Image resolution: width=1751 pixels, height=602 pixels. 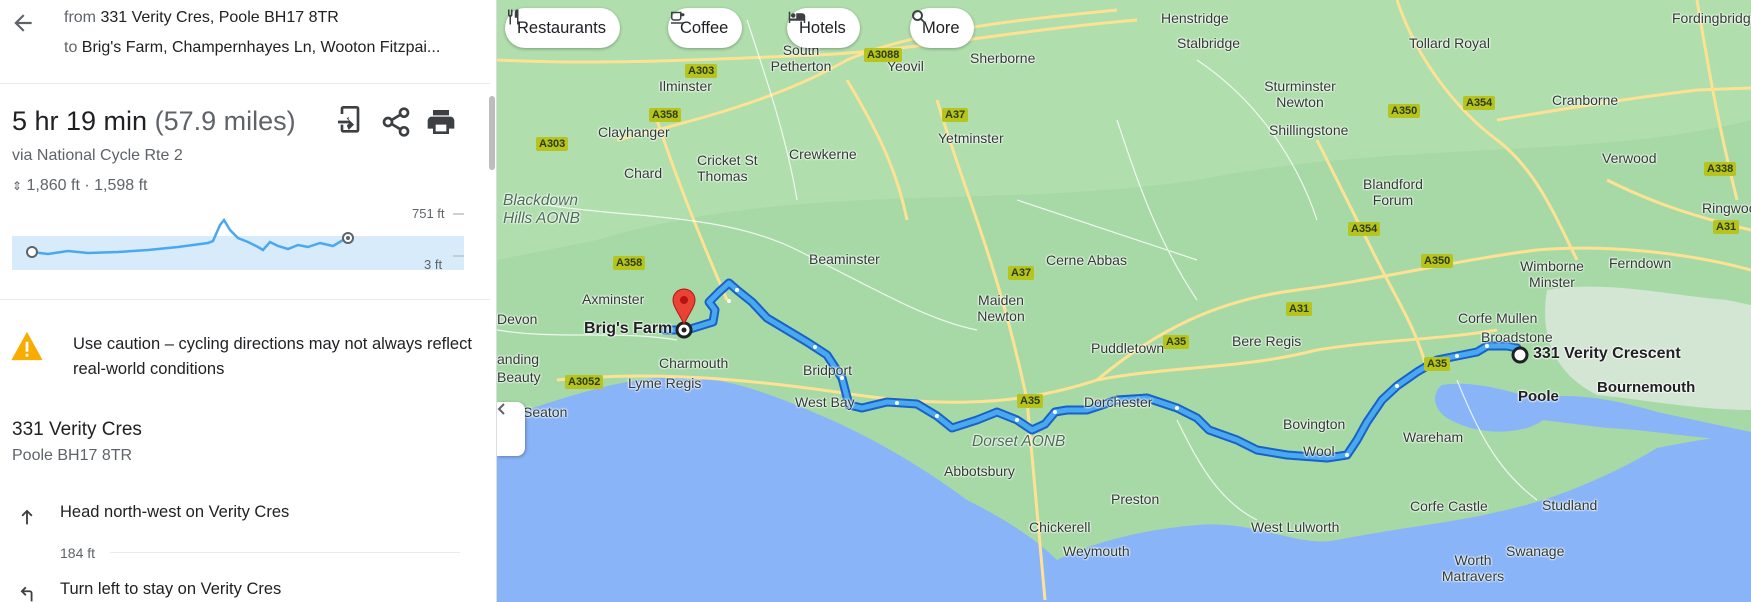 What do you see at coordinates (1314, 424) in the screenshot?
I see `map-label-place: Bovington` at bounding box center [1314, 424].